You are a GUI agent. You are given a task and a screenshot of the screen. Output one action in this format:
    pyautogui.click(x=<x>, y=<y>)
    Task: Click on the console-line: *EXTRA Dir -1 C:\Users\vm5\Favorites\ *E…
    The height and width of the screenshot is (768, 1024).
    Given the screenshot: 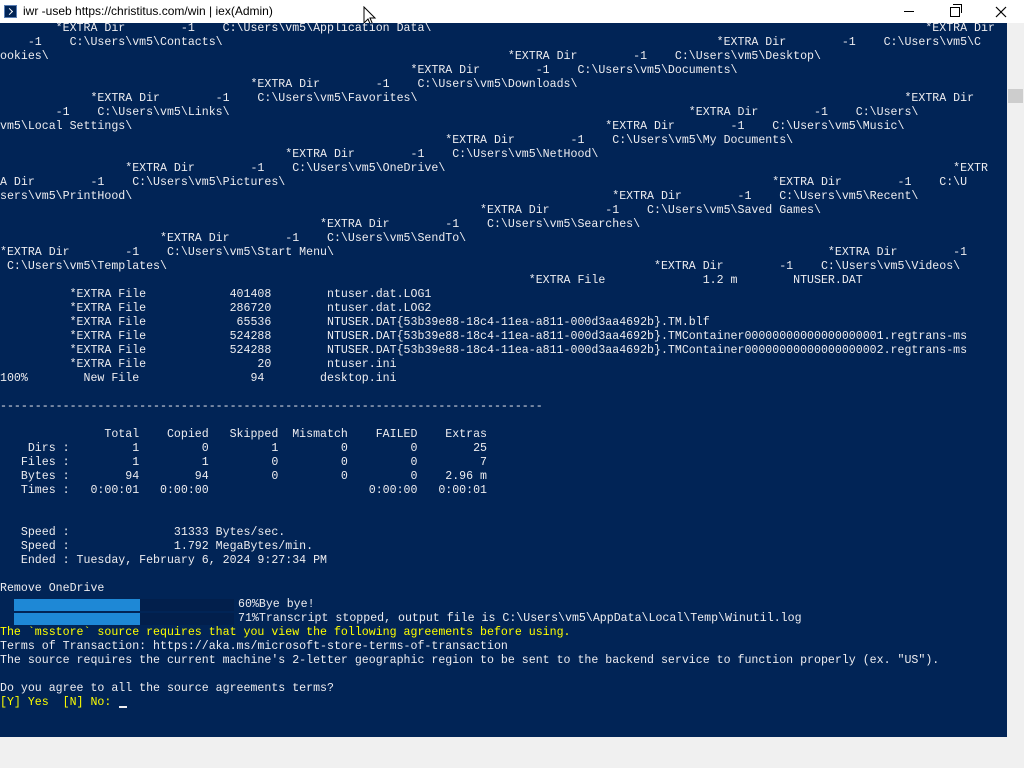 What is the action you would take?
    pyautogui.click(x=487, y=98)
    